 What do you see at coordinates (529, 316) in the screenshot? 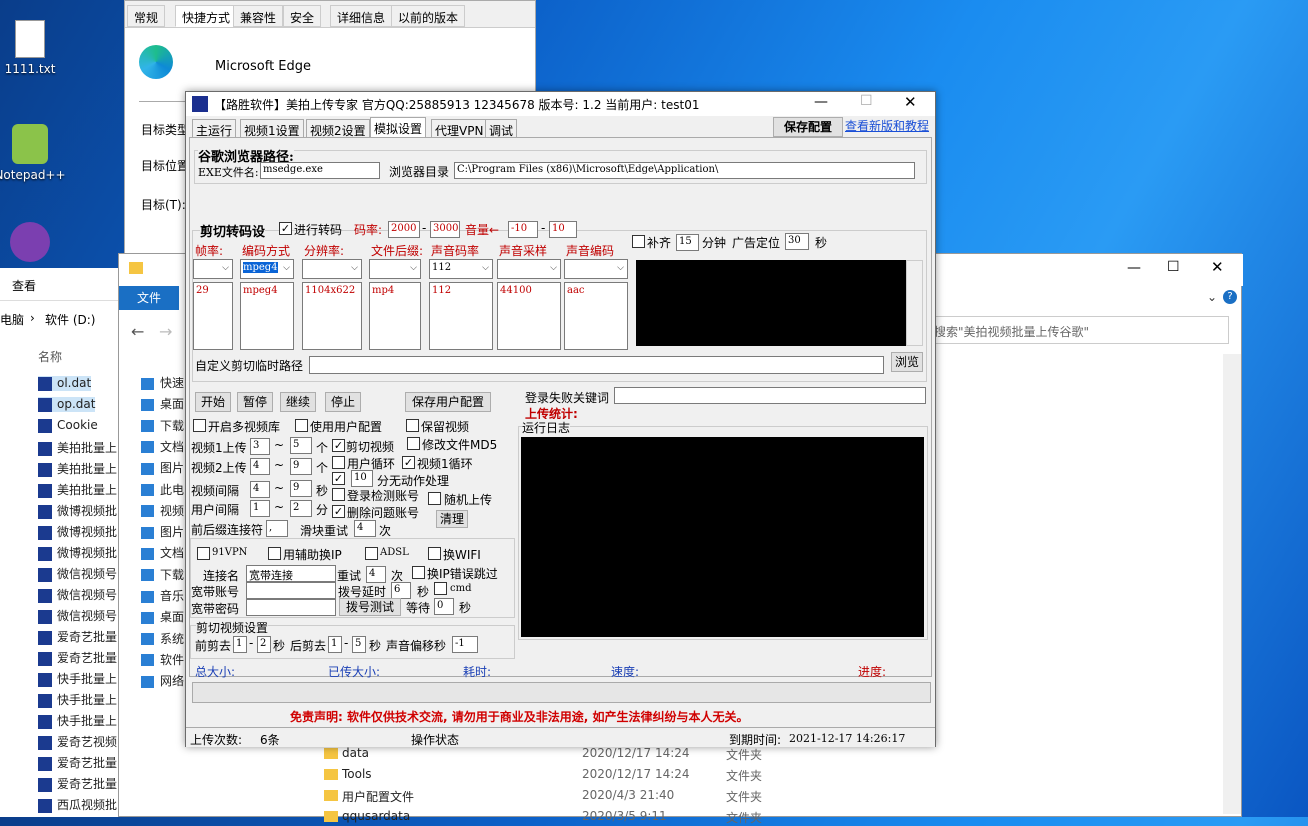
I see `tc-col-list: 44100` at bounding box center [529, 316].